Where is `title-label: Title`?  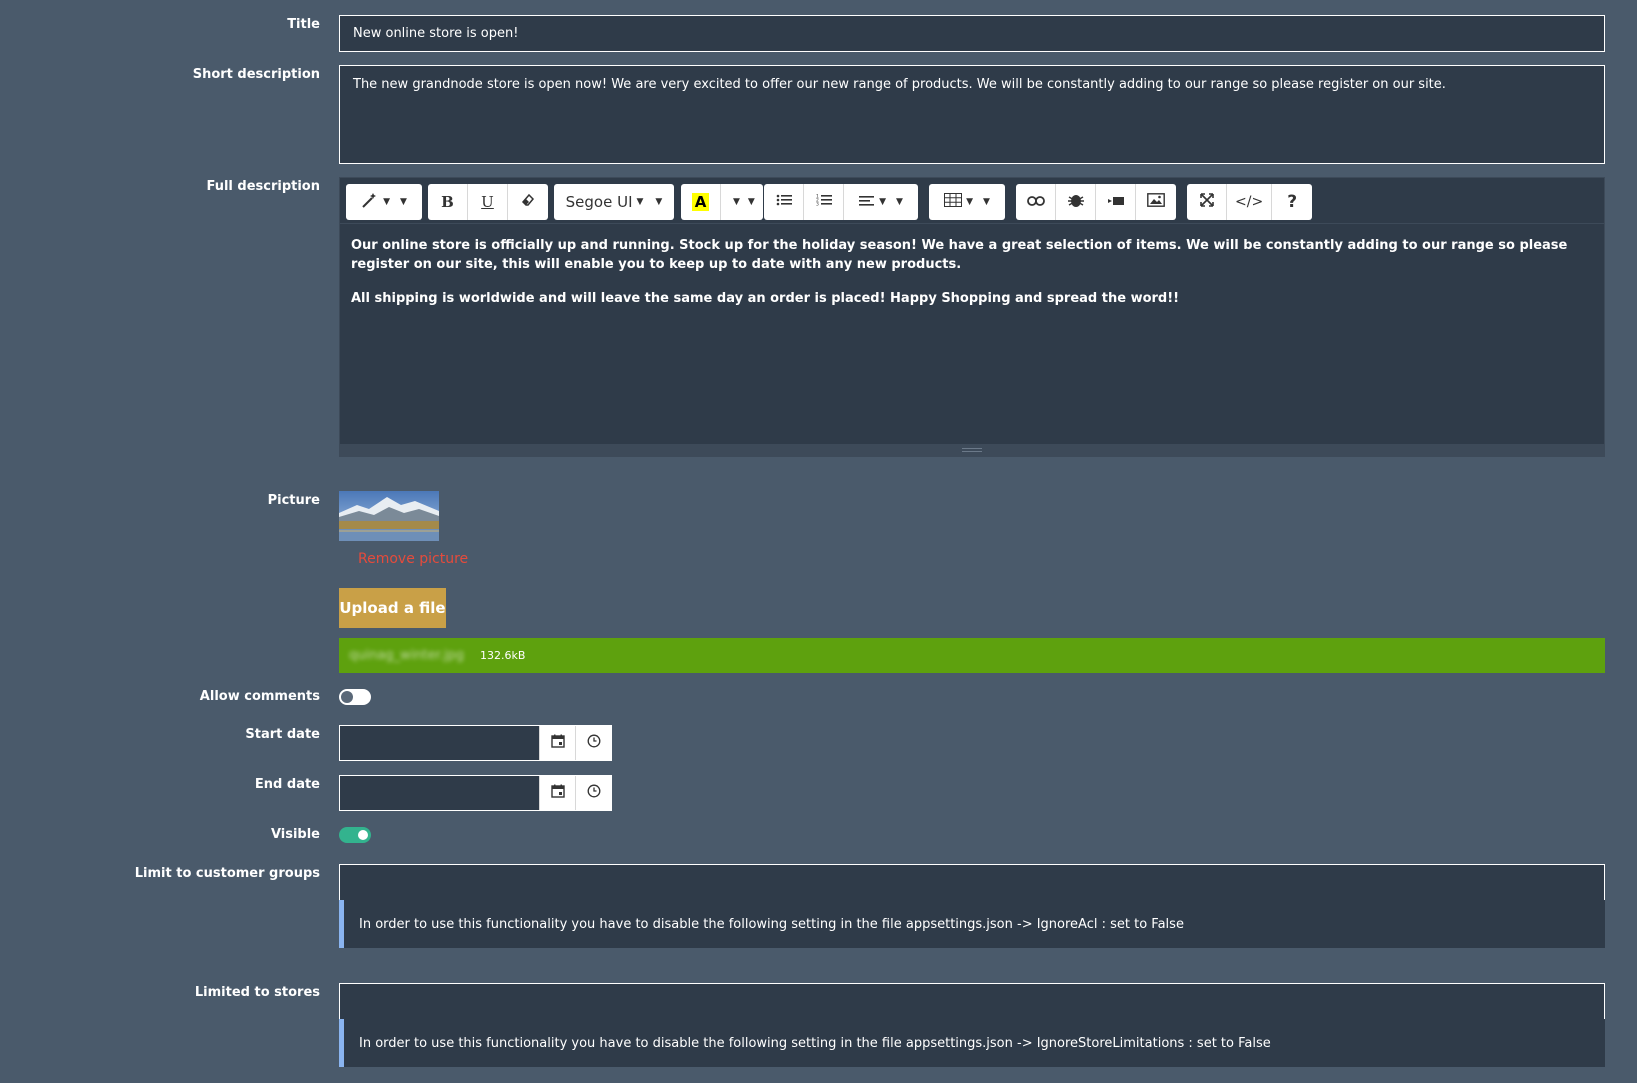
title-label: Title is located at coordinates (303, 24).